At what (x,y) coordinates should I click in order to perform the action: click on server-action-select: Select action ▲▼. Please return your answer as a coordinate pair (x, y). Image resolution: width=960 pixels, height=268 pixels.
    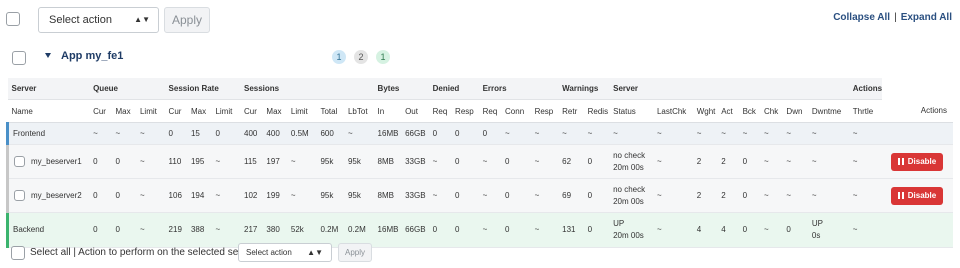
    Looking at the image, I should click on (285, 252).